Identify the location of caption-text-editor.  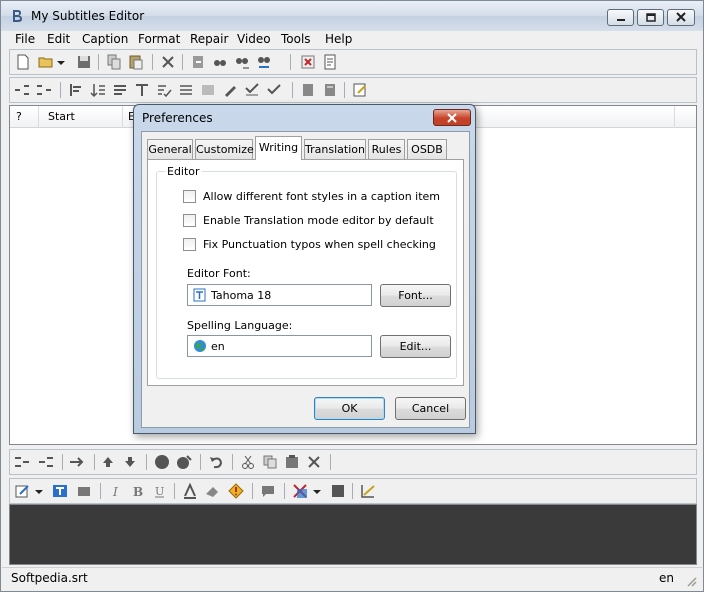
(353, 534).